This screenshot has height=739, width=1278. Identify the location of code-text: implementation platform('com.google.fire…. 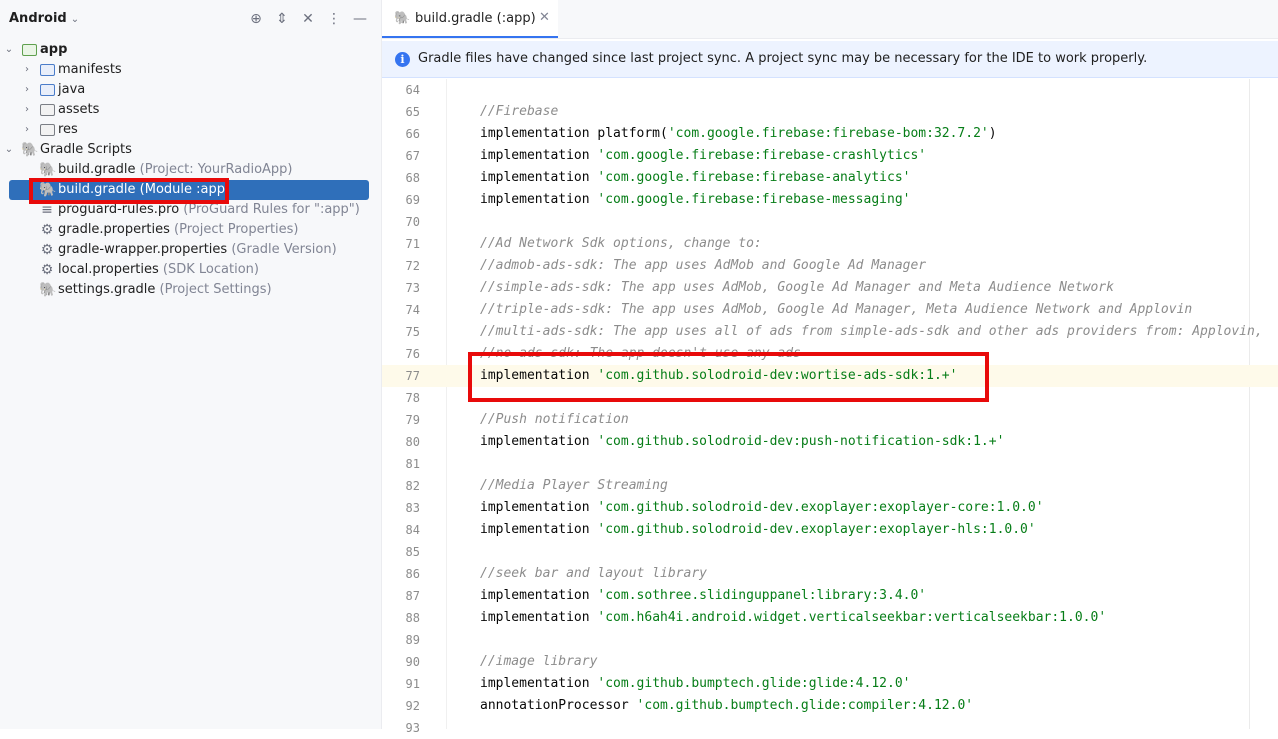
(738, 134).